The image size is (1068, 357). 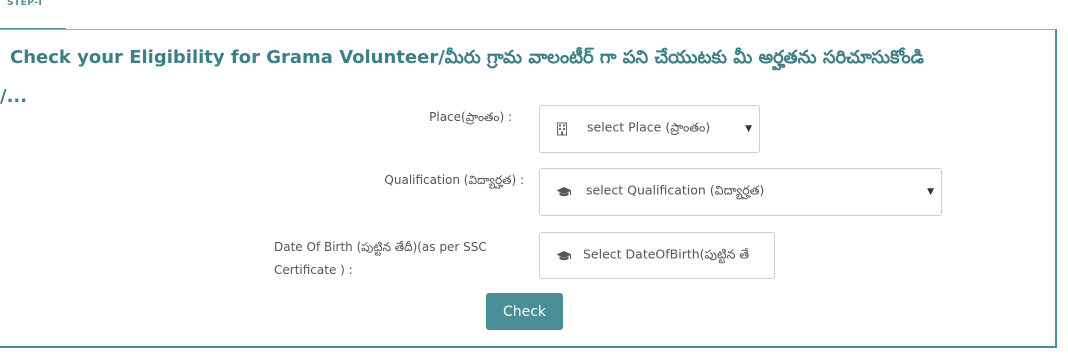 What do you see at coordinates (562, 129) in the screenshot?
I see `building-icon` at bounding box center [562, 129].